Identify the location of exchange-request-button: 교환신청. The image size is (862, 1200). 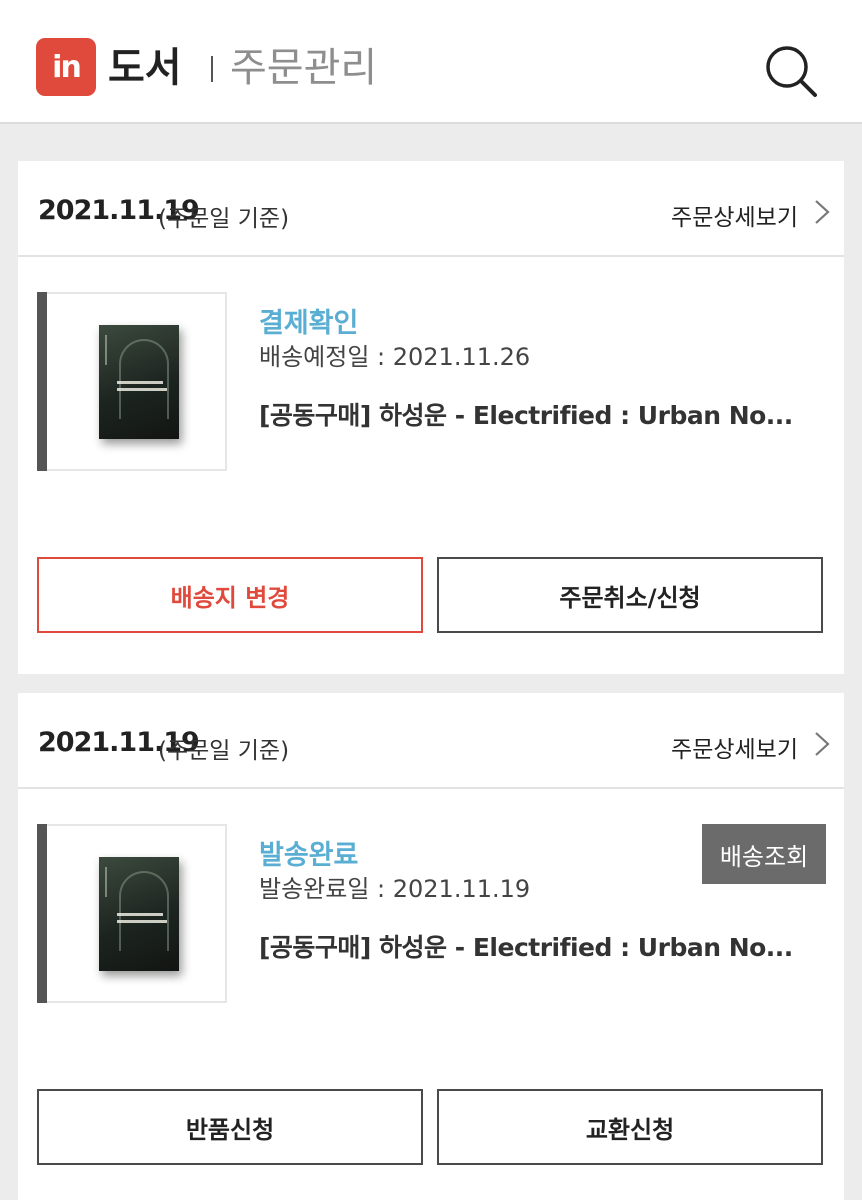
(630, 1127).